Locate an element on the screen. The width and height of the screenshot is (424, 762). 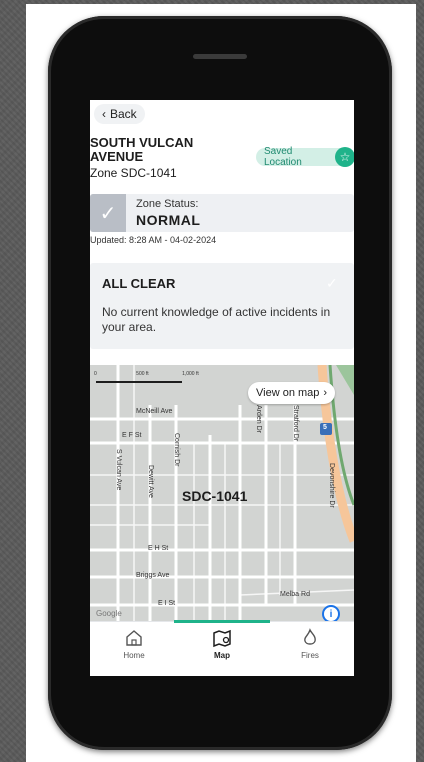
saved-location-label: Saved Location is located at coordinates (283, 157).